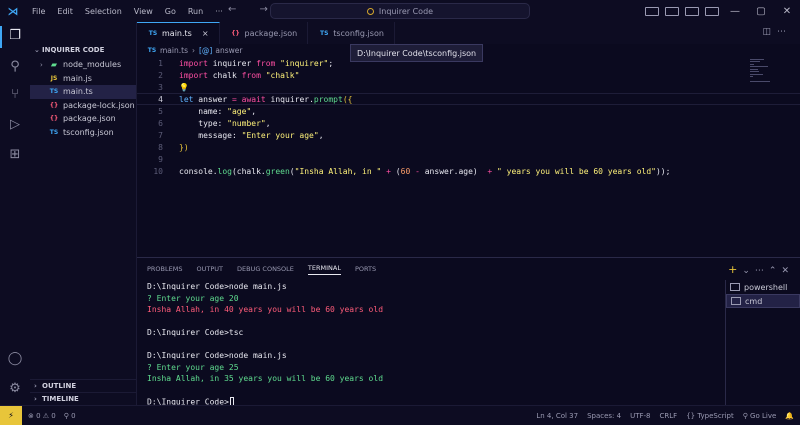 This screenshot has width=800, height=425. Describe the element at coordinates (775, 271) in the screenshot. I see `maximize-panel-icon: ⌃` at that location.